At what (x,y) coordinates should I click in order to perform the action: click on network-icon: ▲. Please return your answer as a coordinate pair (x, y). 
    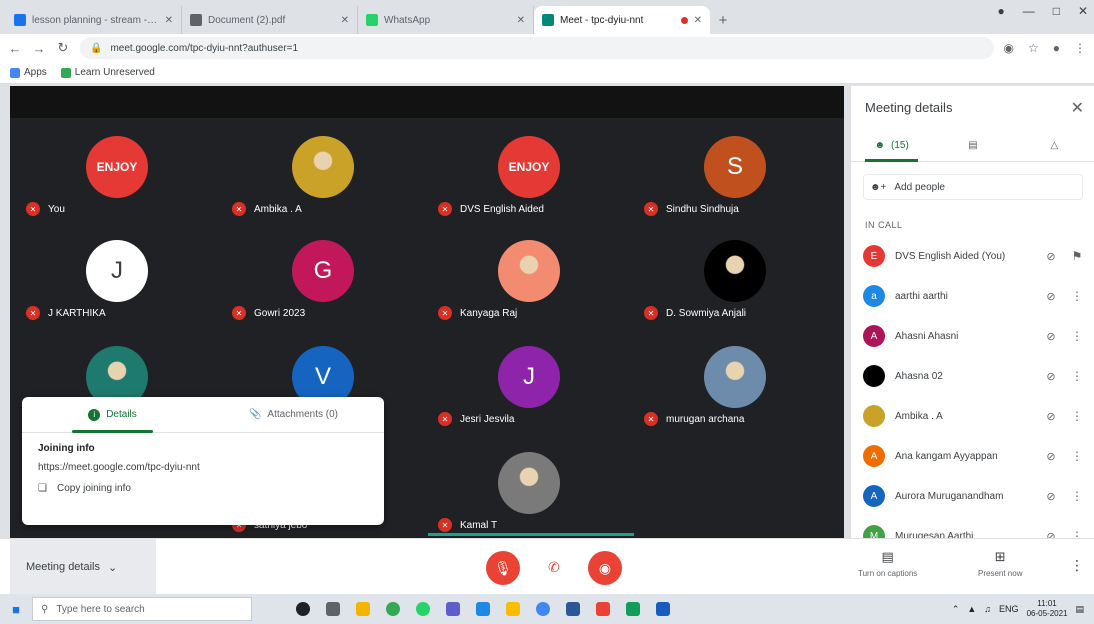
    Looking at the image, I should click on (971, 609).